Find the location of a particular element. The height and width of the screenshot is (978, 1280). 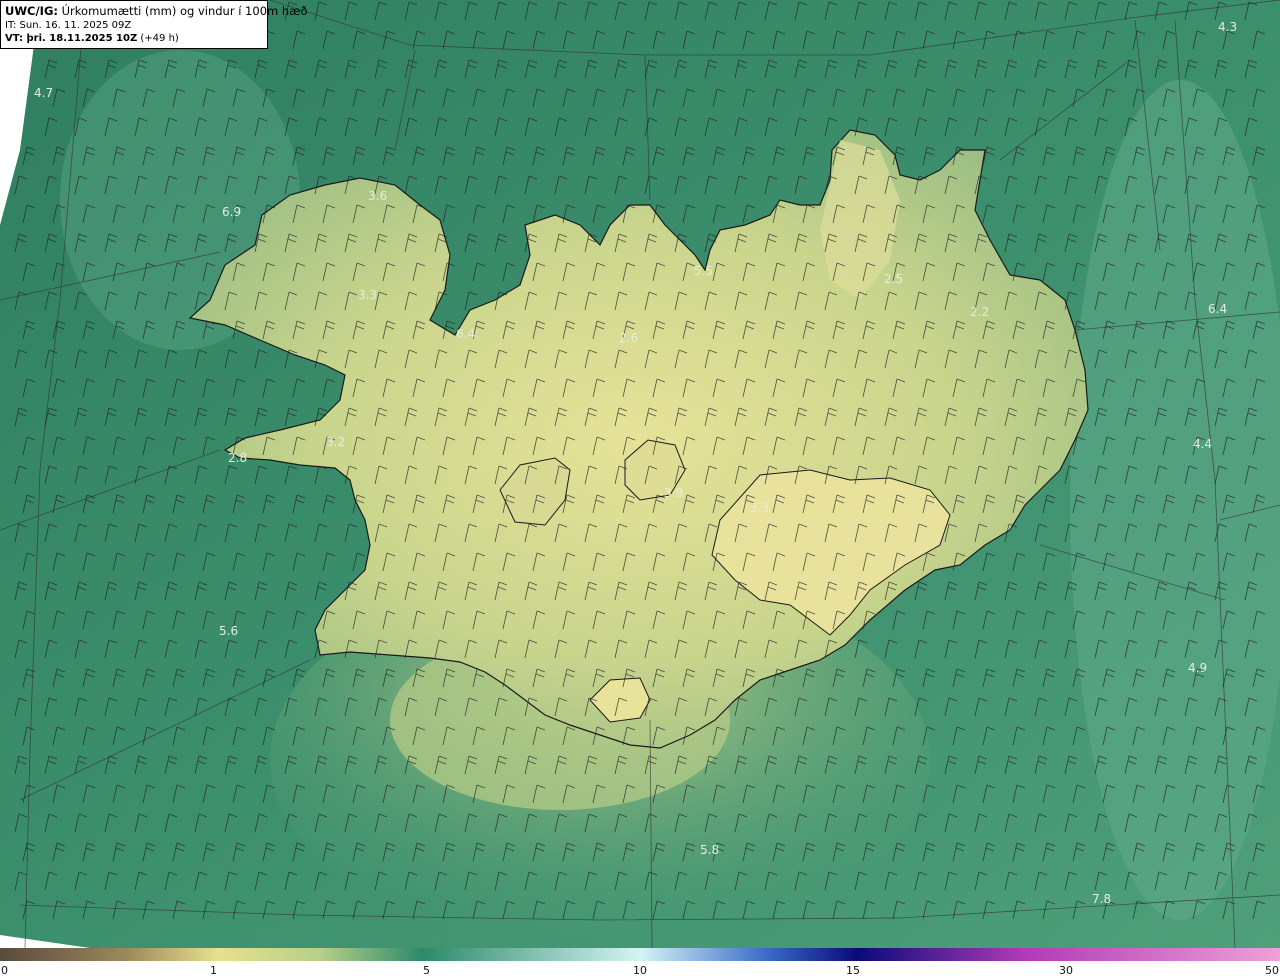

colorbar-tick: 30 is located at coordinates (1066, 970).